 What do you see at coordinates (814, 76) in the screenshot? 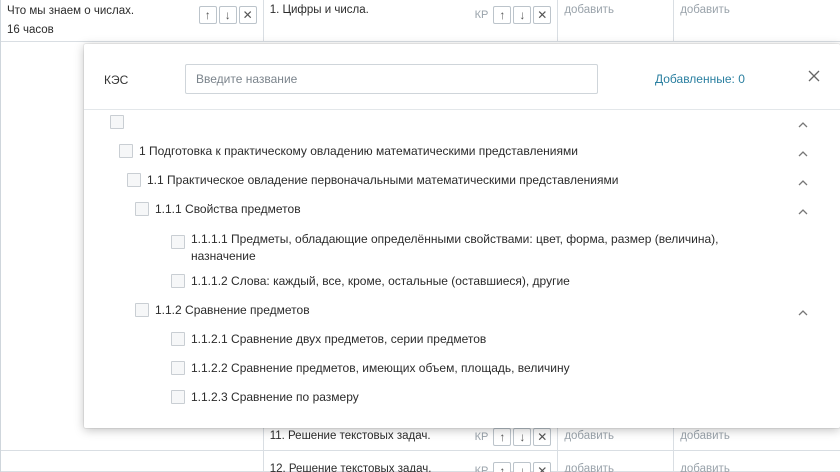
I see `close-icon` at bounding box center [814, 76].